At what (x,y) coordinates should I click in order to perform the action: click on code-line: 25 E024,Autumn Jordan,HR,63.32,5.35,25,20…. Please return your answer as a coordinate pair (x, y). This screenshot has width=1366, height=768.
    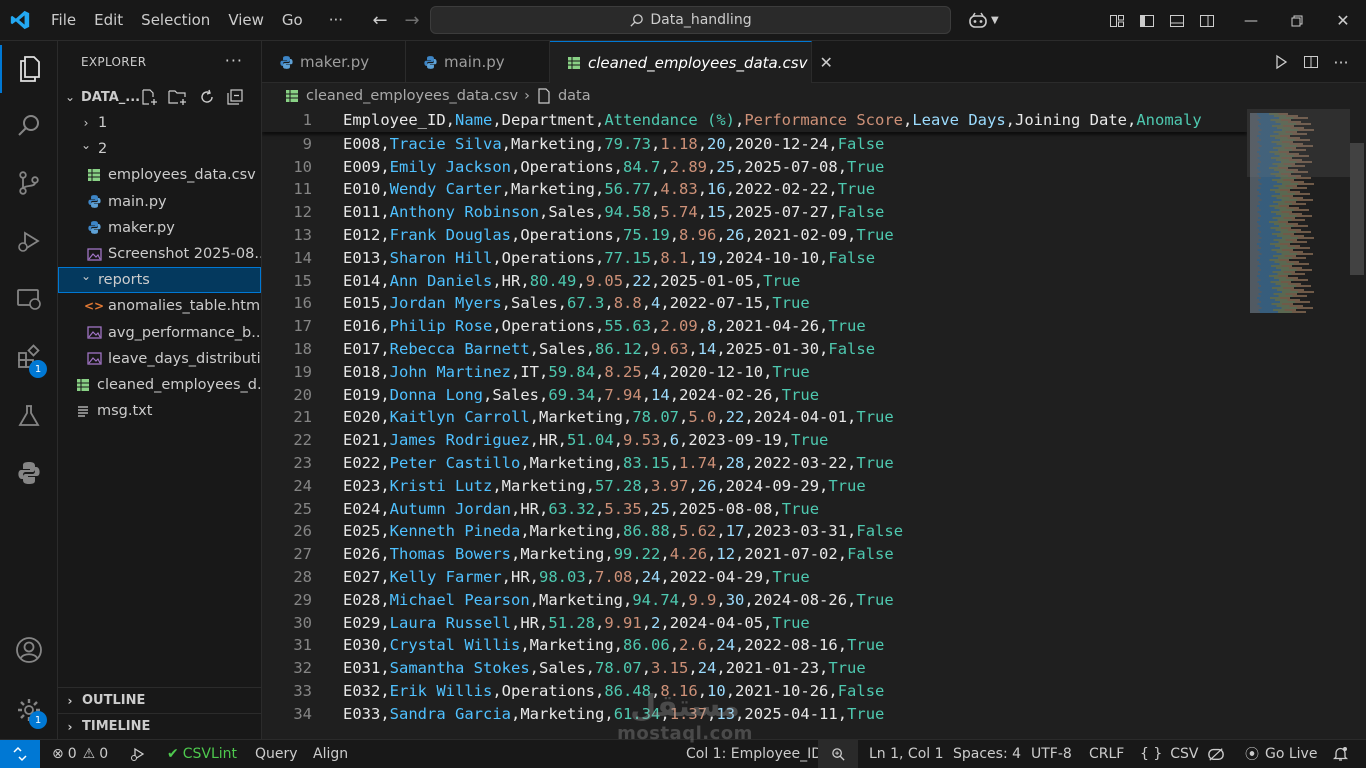
    Looking at the image, I should click on (754, 509).